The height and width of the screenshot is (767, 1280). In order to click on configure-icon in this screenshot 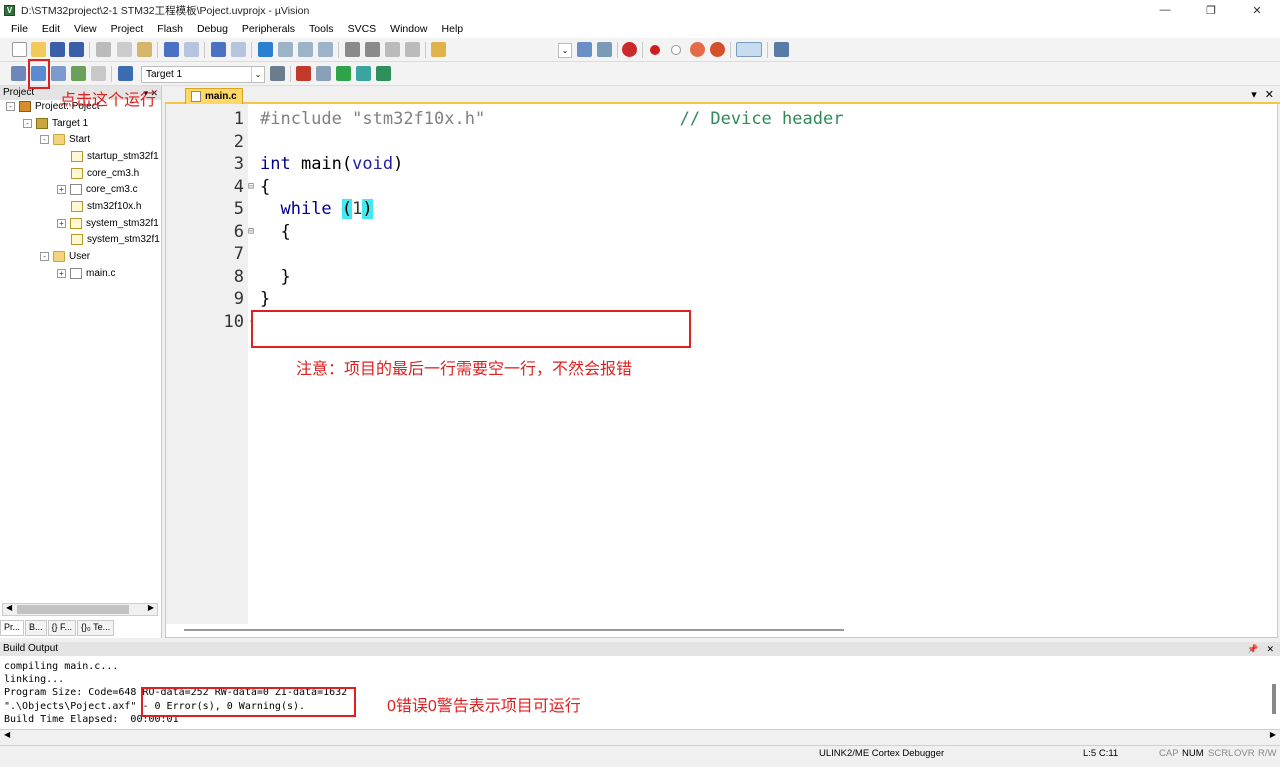, I will do `click(781, 49)`.